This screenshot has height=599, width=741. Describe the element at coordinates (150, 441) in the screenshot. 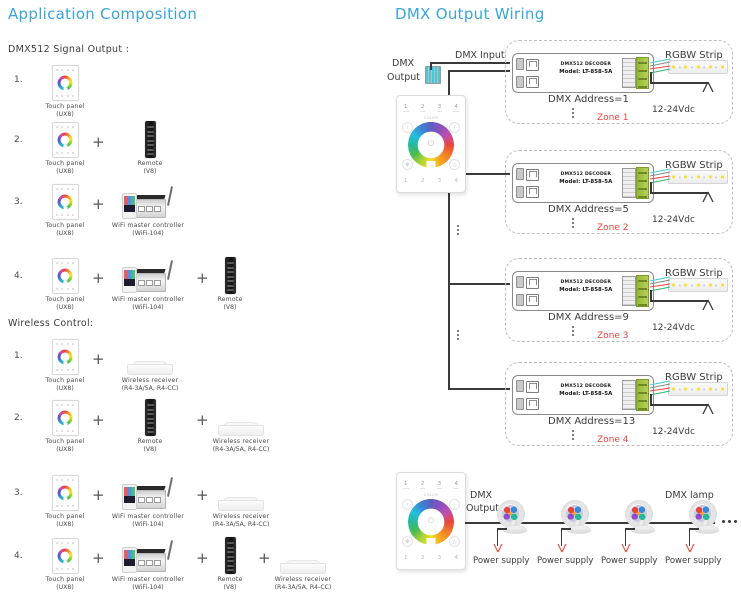

I see `item-caption: Remote` at that location.